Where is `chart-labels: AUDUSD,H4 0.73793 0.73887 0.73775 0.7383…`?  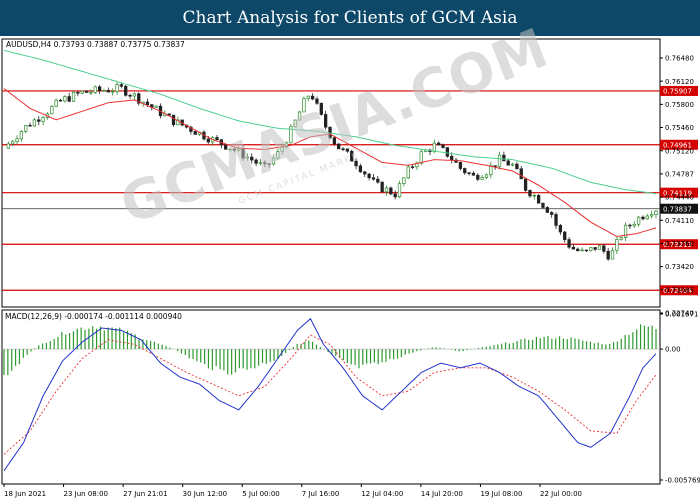 chart-labels: AUDUSD,H4 0.73793 0.73887 0.73775 0.7383… is located at coordinates (95, 180).